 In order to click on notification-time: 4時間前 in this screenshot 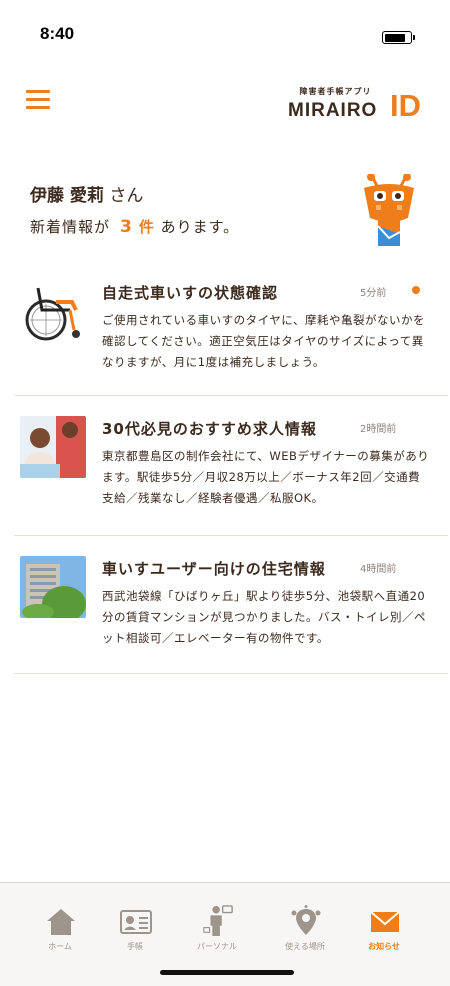, I will do `click(378, 569)`.